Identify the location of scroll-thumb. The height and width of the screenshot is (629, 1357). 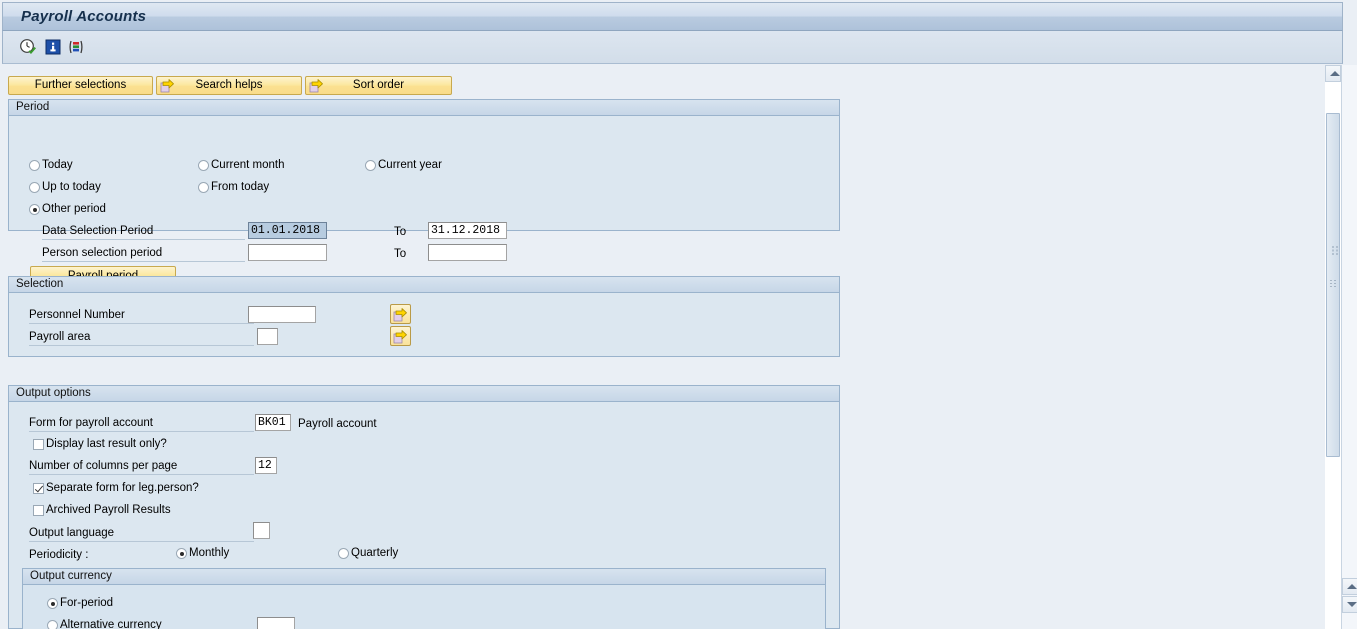
(1333, 285).